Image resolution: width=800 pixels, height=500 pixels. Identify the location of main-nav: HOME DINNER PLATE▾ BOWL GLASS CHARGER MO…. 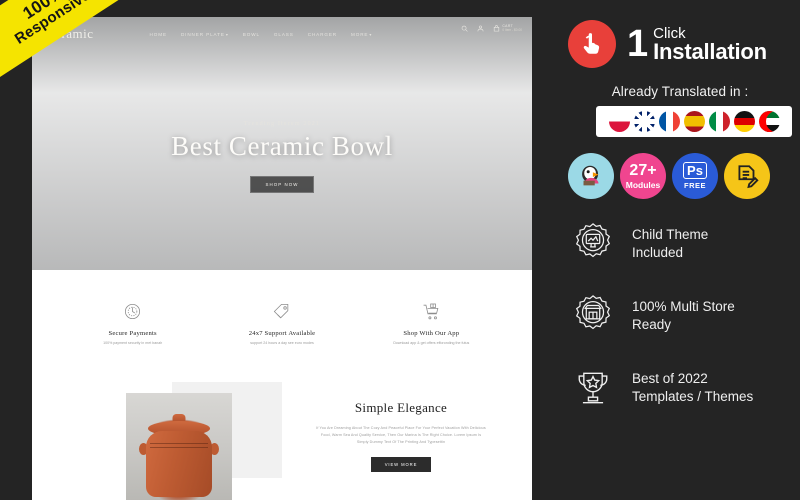
(261, 34).